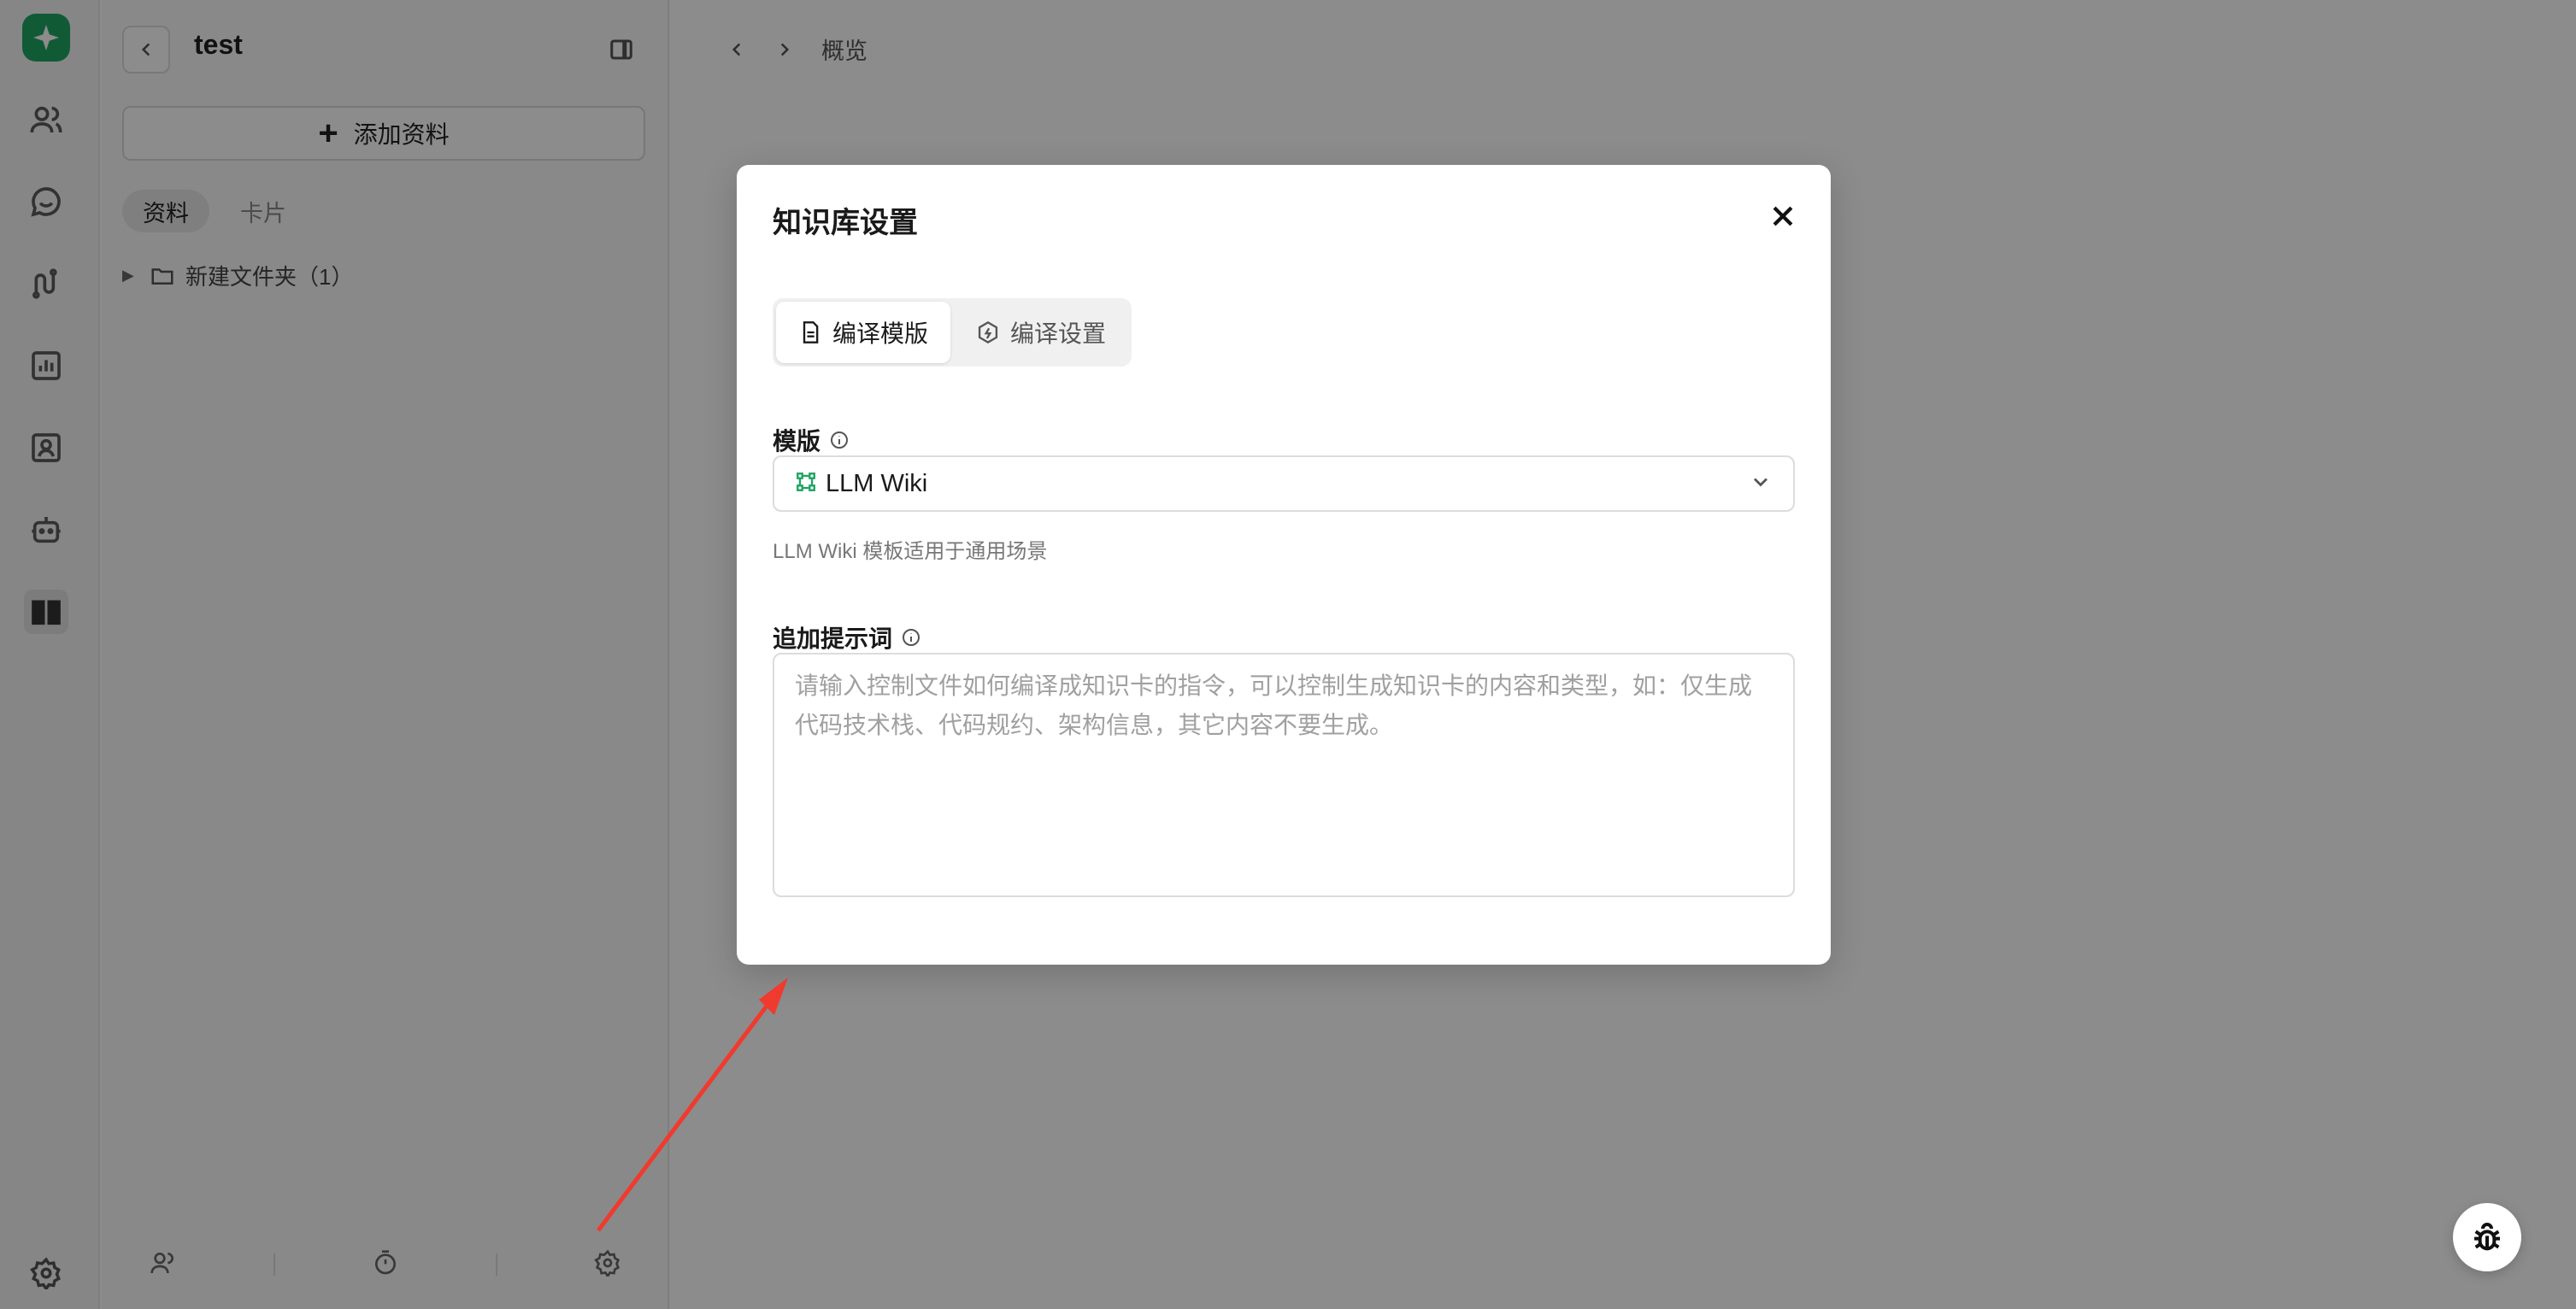  I want to click on template-select: LLM Wiki, so click(1284, 483).